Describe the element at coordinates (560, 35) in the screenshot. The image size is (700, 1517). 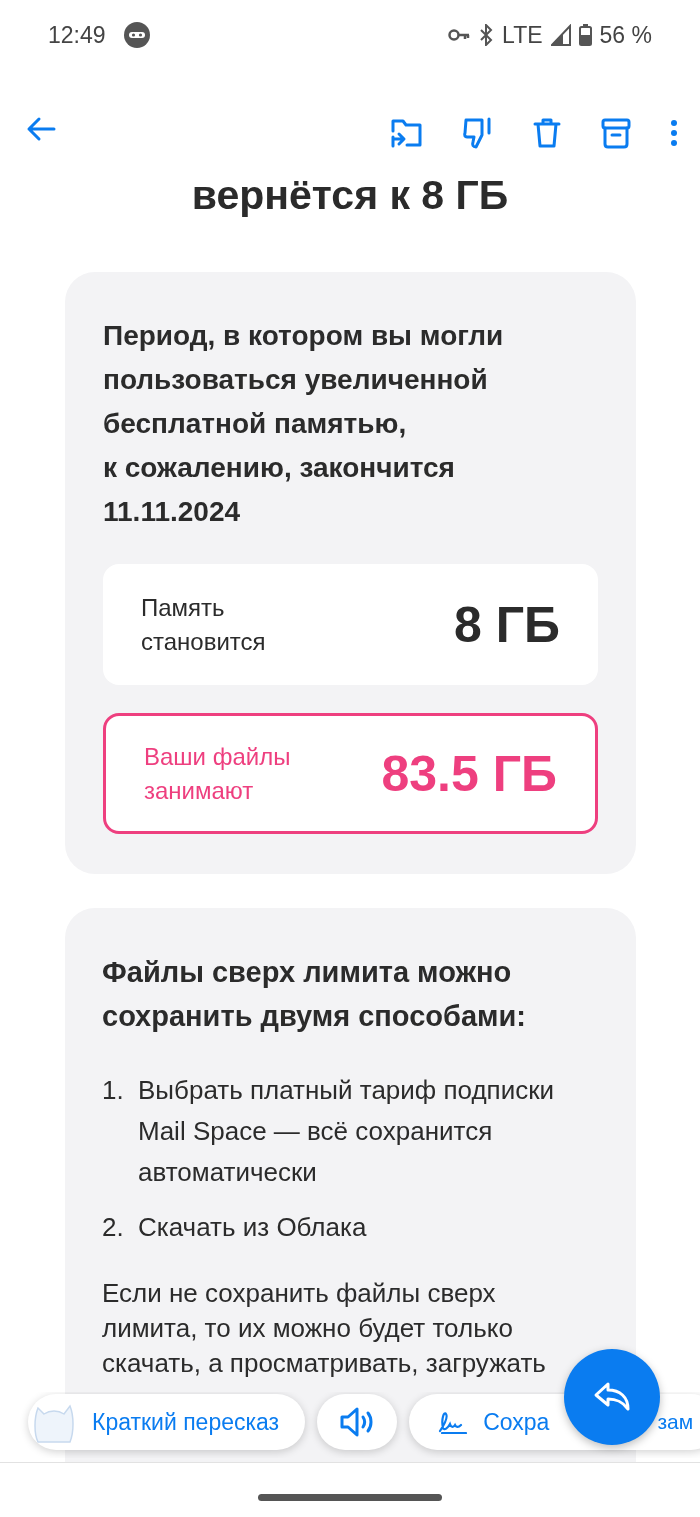
I see `signal-icon` at that location.